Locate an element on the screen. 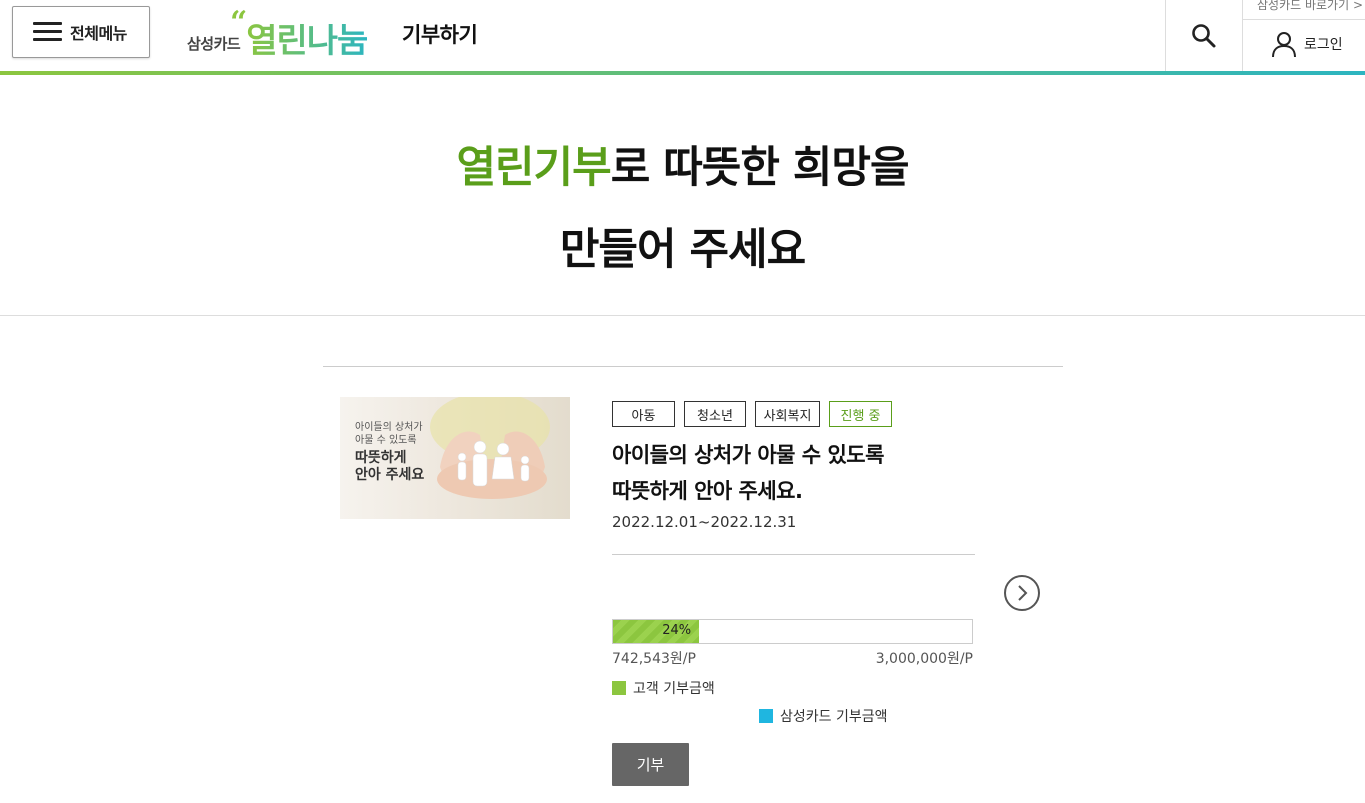  tag-social-welfare: 사회복지 is located at coordinates (787, 414).